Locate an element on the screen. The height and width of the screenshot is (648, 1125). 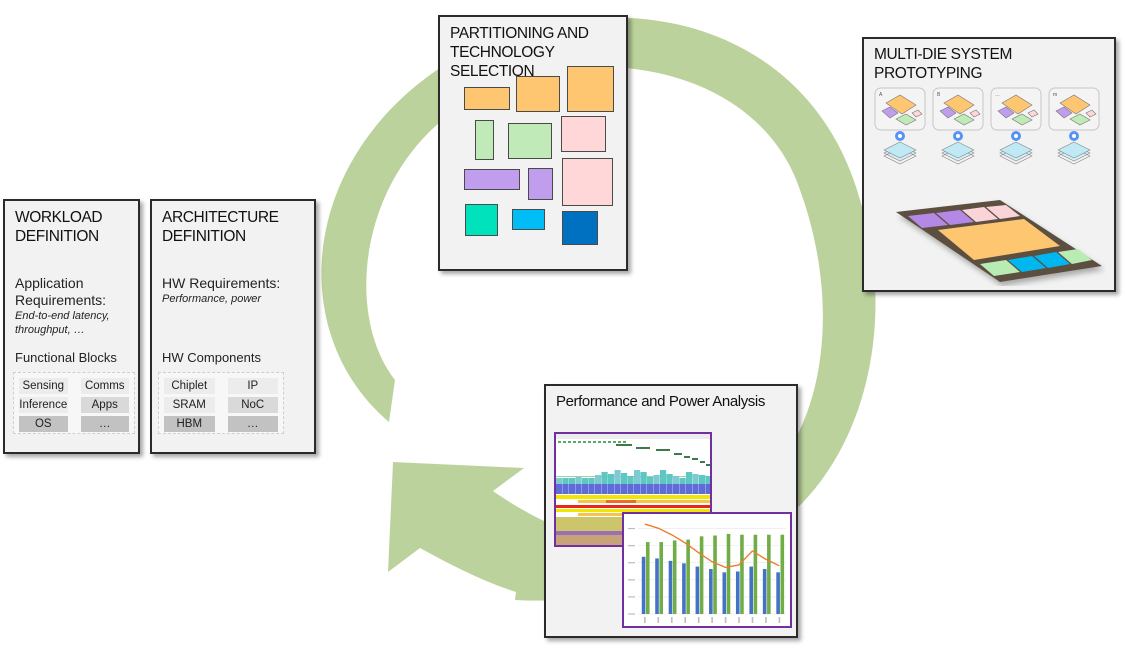
hw-component: SRAM is located at coordinates (189, 405).